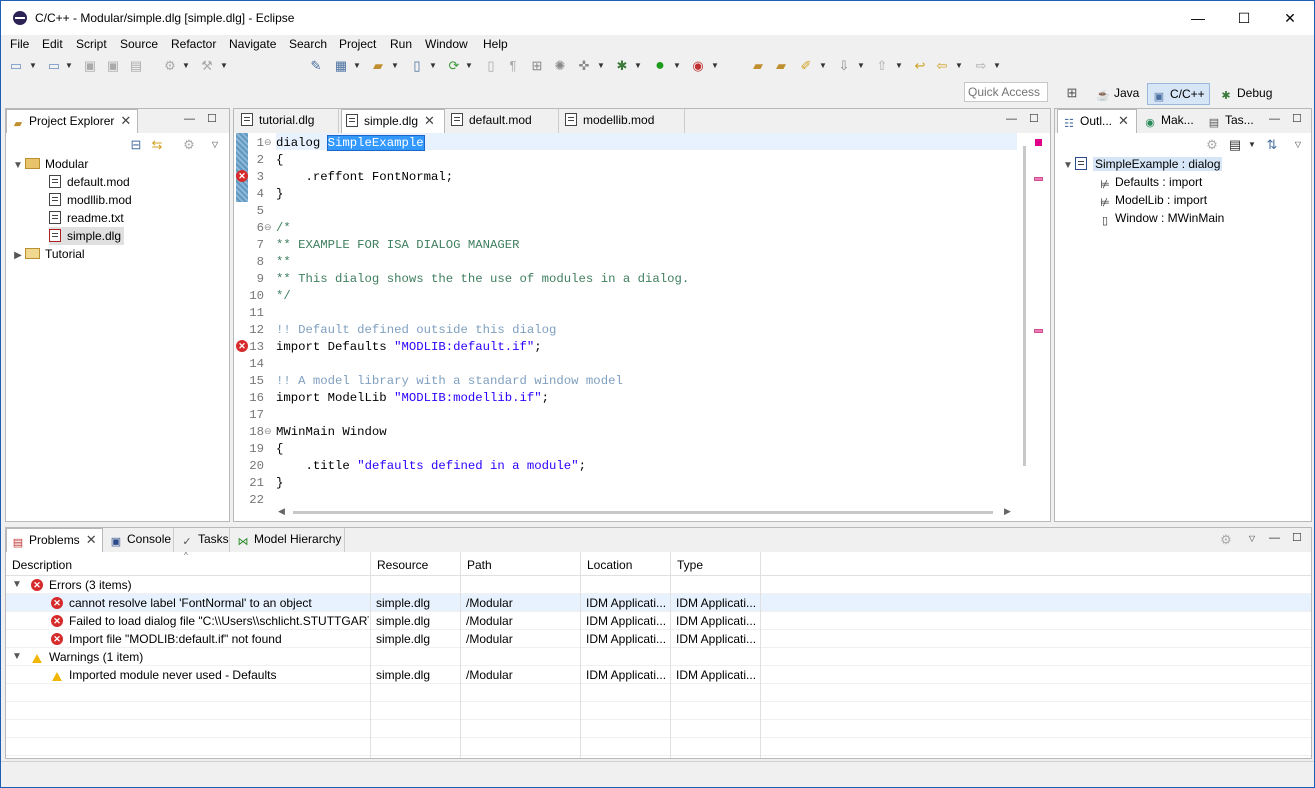 The width and height of the screenshot is (1315, 788). I want to click on horizontal-scroll-thumb, so click(643, 512).